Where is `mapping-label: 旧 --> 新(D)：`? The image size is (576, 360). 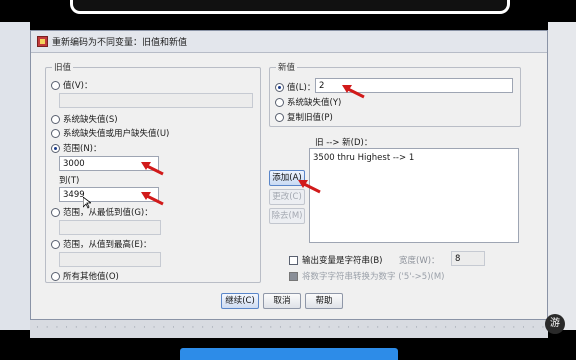 mapping-label: 旧 --> 新(D)： is located at coordinates (344, 143).